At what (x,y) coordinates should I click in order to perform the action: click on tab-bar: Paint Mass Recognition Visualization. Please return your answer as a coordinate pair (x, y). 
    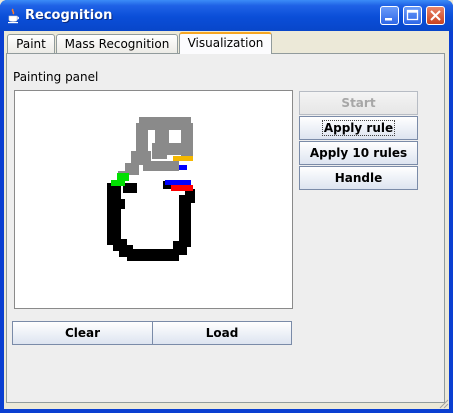
    Looking at the image, I should click on (226, 42).